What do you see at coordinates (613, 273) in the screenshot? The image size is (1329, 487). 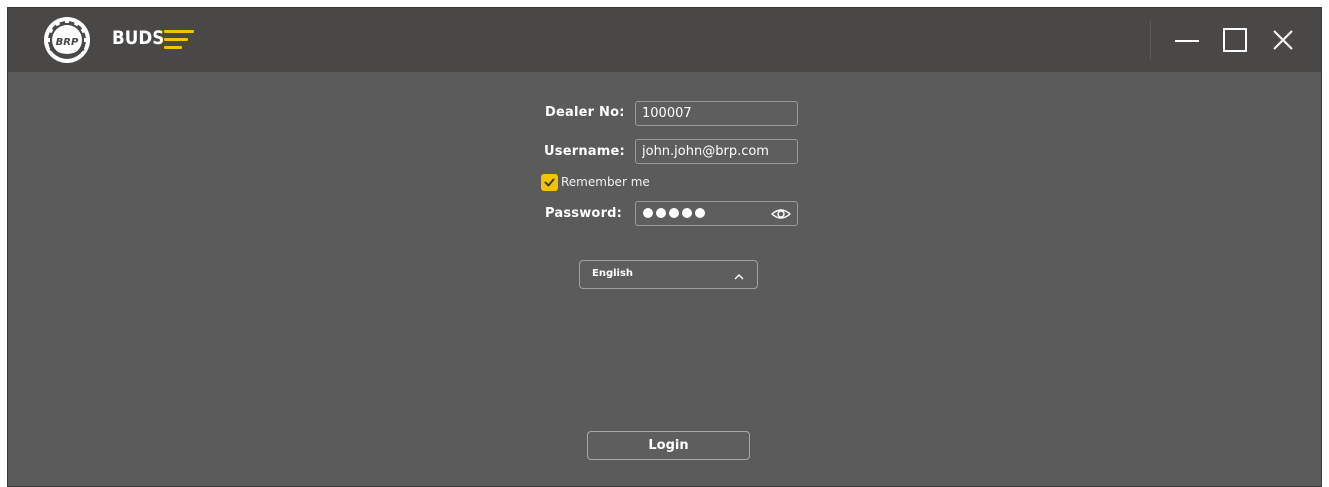 I see `language-selected-value: English` at bounding box center [613, 273].